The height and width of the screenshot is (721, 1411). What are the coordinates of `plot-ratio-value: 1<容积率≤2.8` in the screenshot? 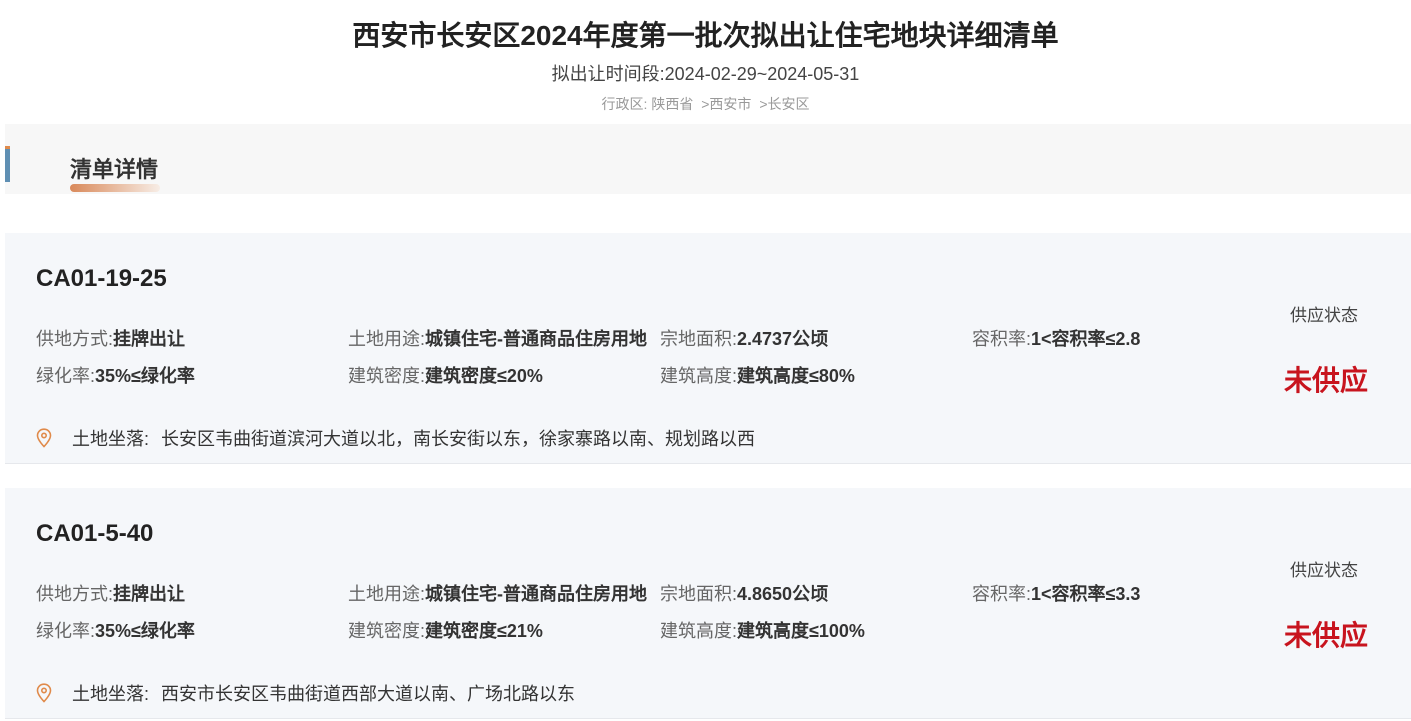 It's located at (1086, 339).